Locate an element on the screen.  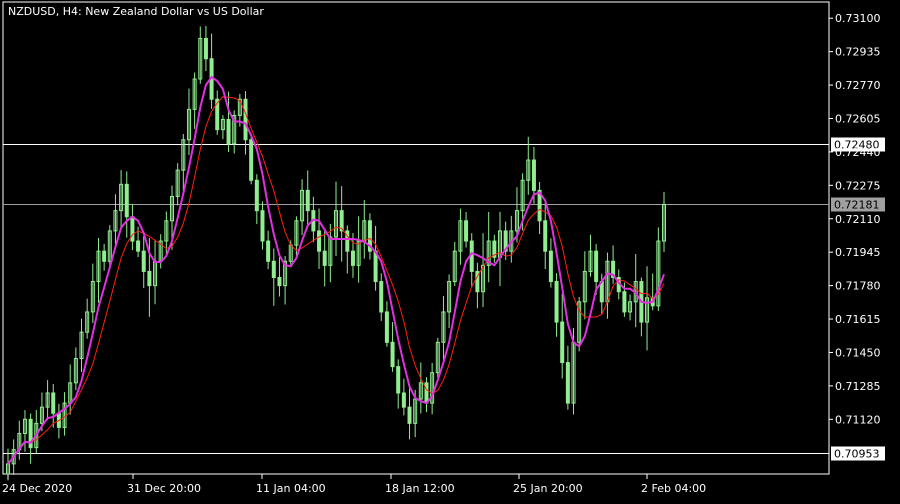
price-tick-label: 0.72770 is located at coordinates (858, 85).